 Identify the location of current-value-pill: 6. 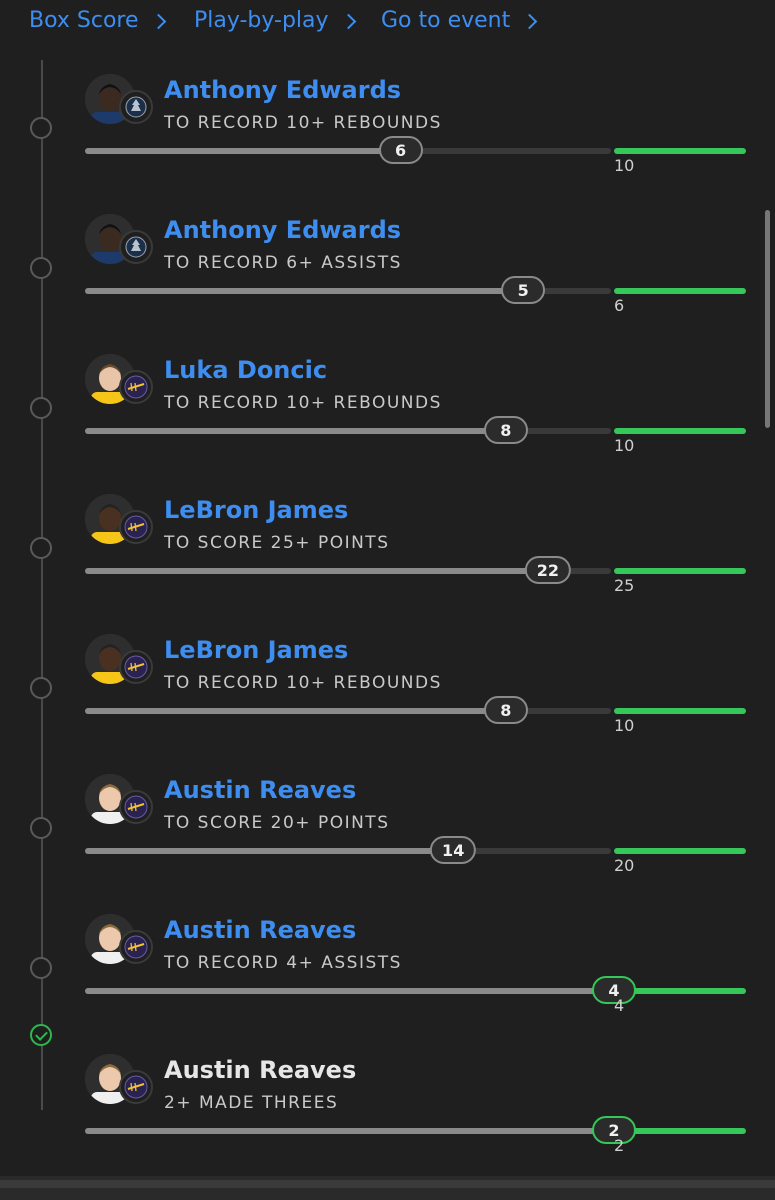
(400, 150).